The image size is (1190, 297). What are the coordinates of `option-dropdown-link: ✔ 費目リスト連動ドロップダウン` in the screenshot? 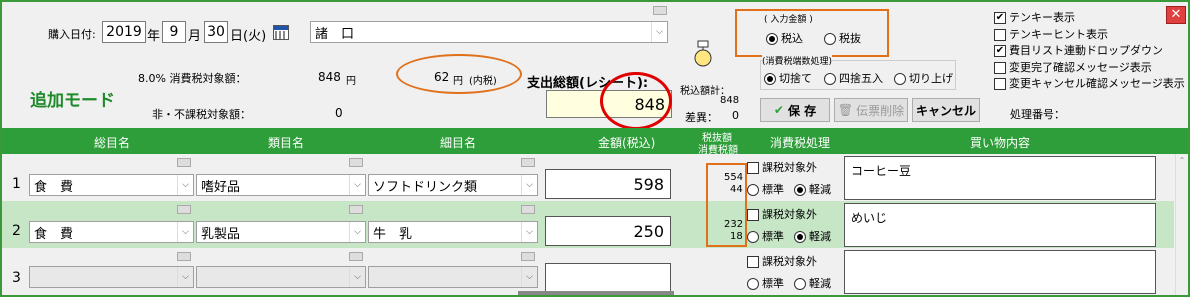 It's located at (1089, 51).